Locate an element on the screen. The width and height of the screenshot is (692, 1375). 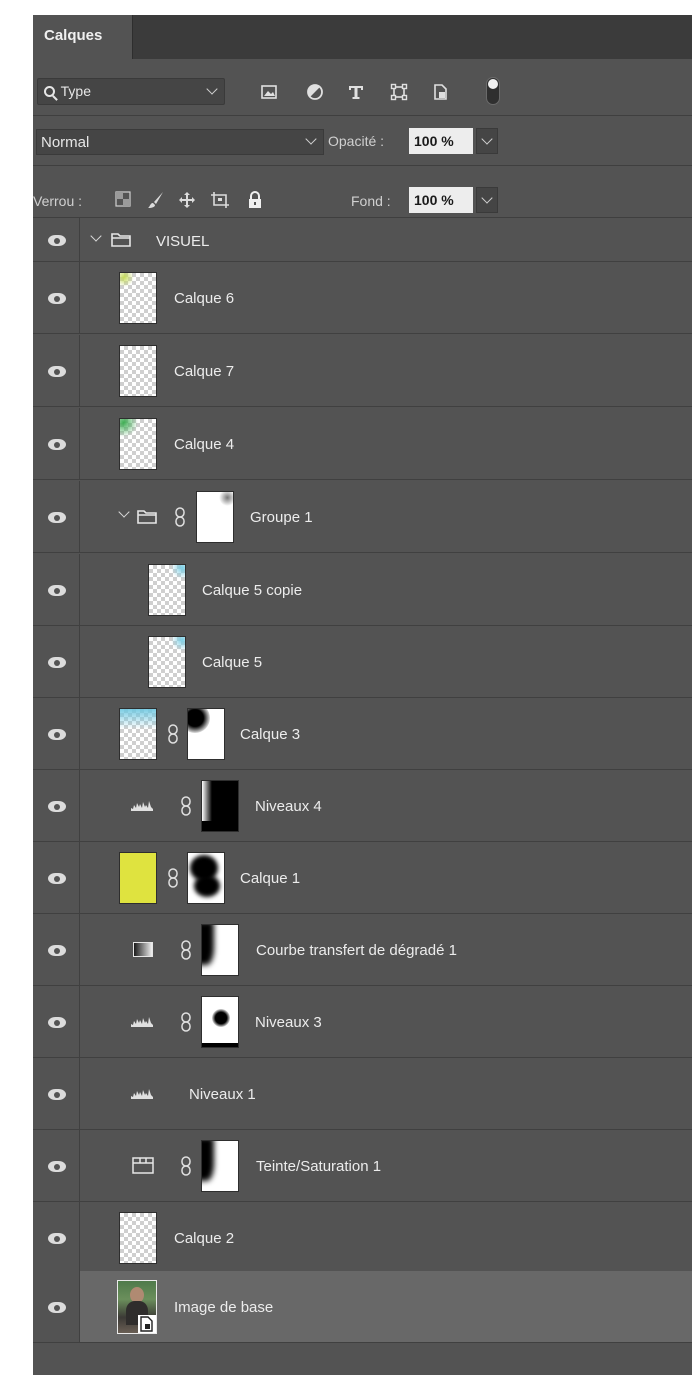
opacity-input: 100 % is located at coordinates (441, 141).